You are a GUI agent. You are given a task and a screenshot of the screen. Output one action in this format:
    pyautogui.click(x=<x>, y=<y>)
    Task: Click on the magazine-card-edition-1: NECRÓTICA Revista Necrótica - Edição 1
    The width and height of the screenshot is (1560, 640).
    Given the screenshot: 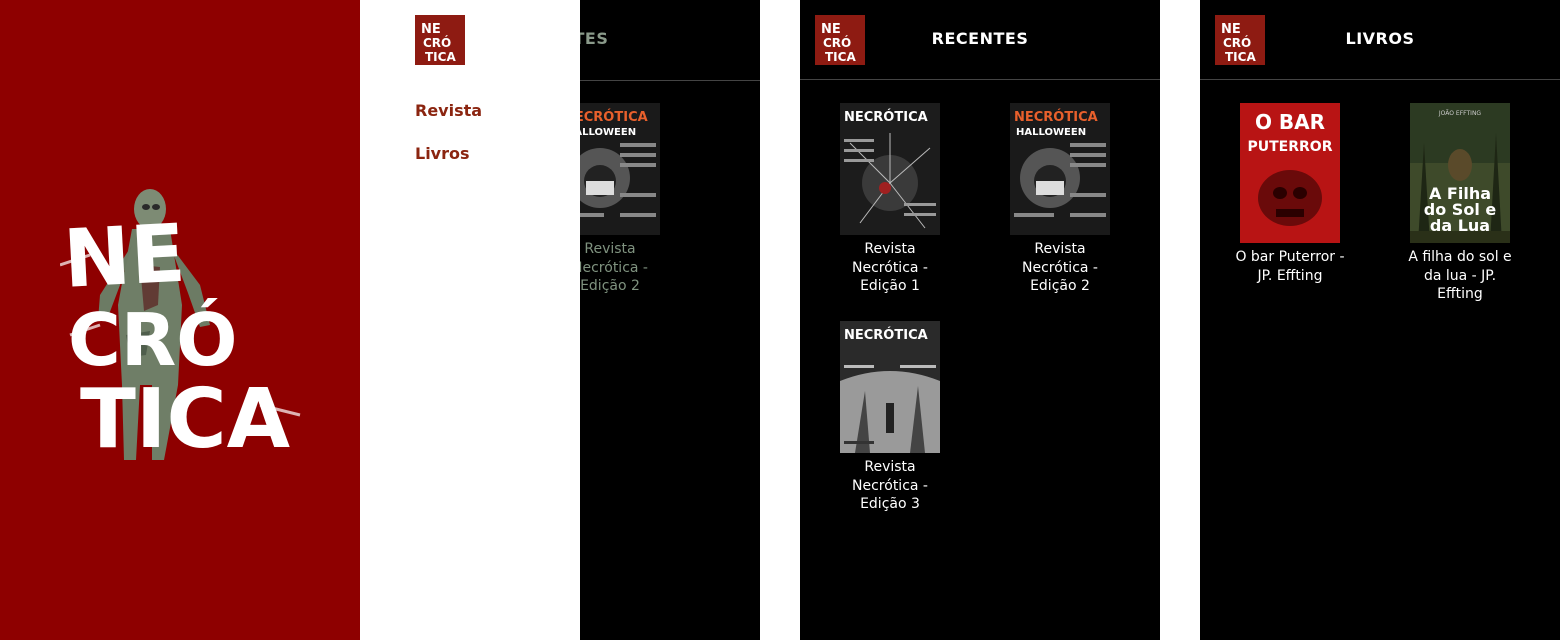 What is the action you would take?
    pyautogui.click(x=890, y=199)
    